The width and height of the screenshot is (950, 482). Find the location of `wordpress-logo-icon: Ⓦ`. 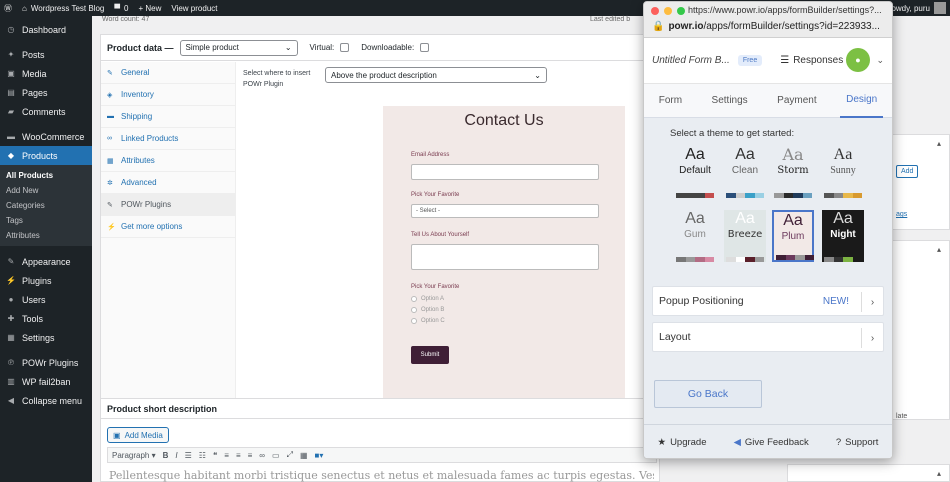

wordpress-logo-icon: Ⓦ is located at coordinates (8, 8).